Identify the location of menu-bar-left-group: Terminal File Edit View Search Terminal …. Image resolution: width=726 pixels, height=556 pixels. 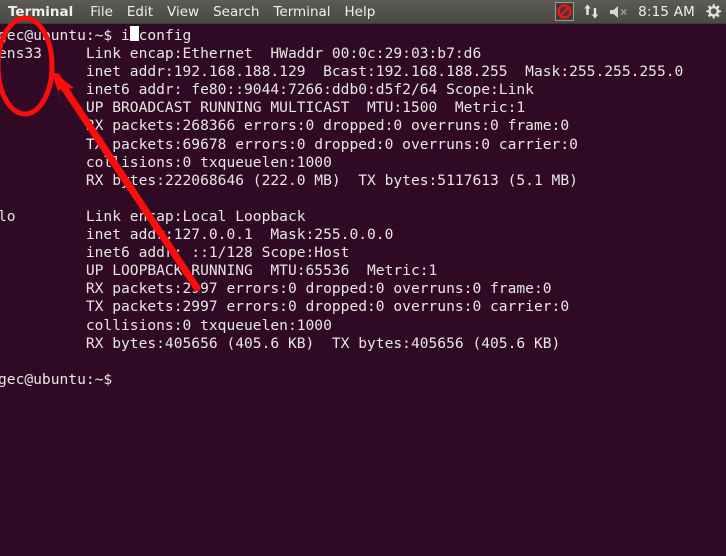
(191, 11).